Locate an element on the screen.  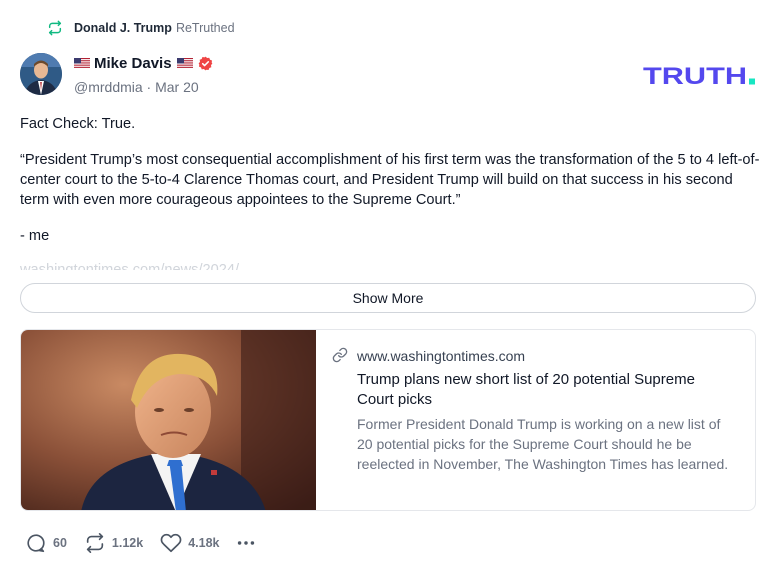
reply-count: 60 is located at coordinates (60, 543).